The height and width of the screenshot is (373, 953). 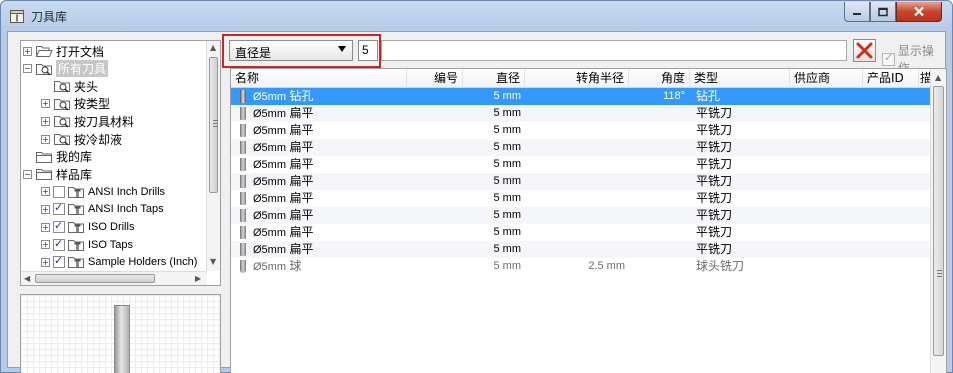 I want to click on tree-item: + ISO Drills, so click(x=87, y=227).